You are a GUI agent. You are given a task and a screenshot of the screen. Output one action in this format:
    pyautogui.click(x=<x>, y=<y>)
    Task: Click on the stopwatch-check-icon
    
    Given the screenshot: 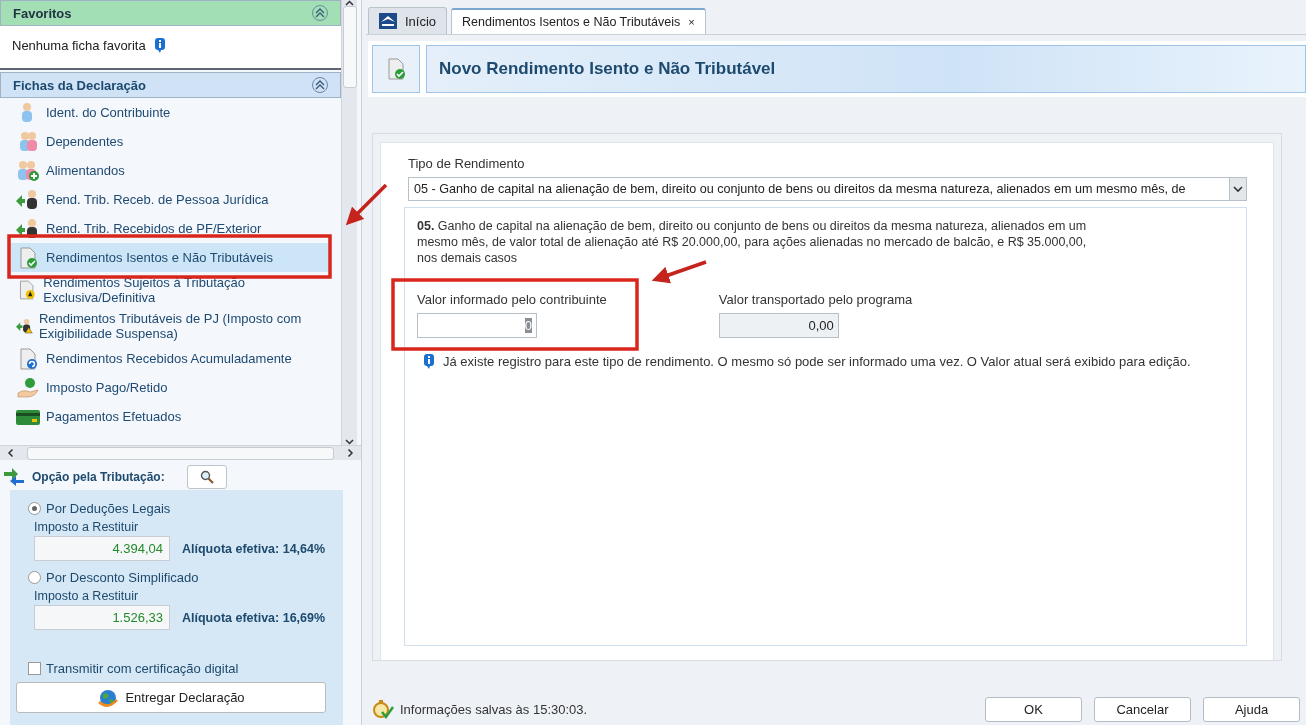 What is the action you would take?
    pyautogui.click(x=383, y=709)
    